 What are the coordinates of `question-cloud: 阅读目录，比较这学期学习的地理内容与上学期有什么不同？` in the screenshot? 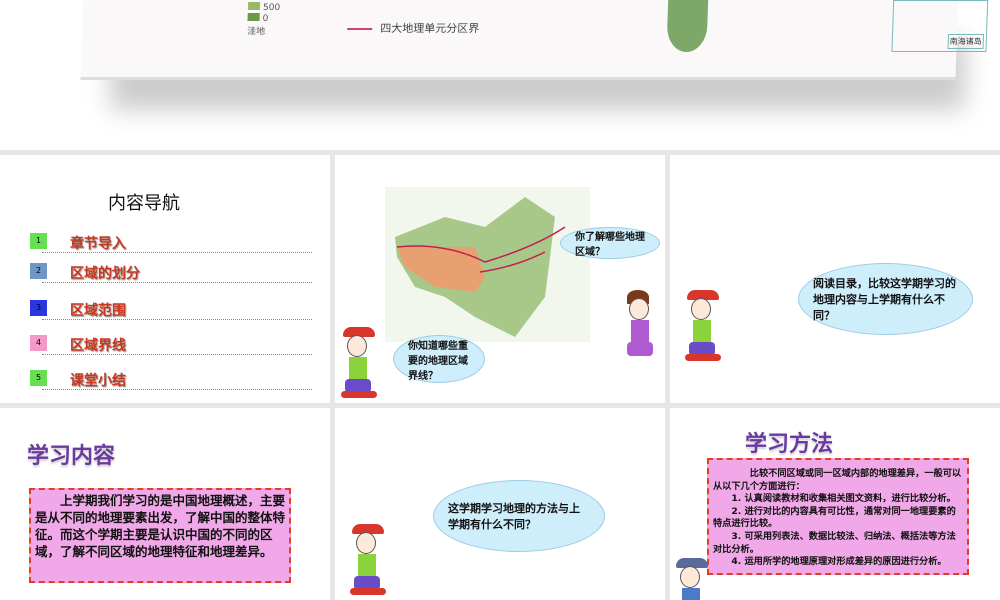 It's located at (885, 299).